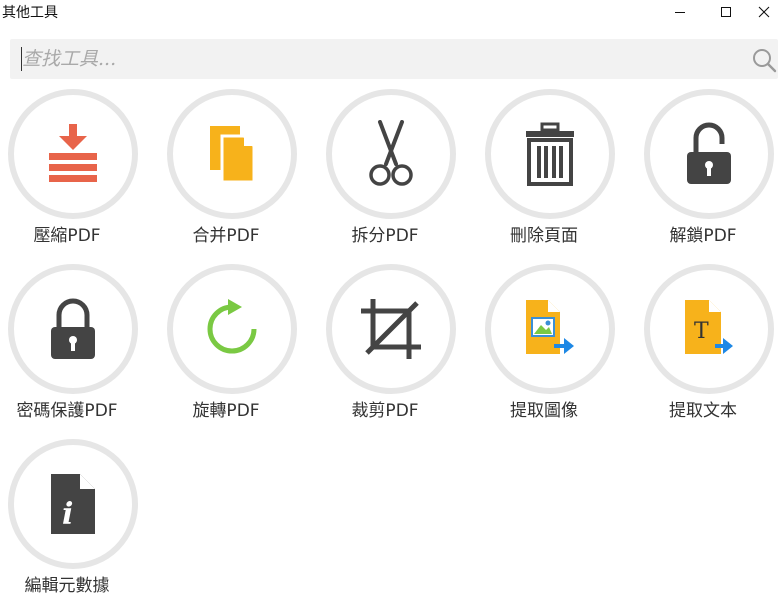 The image size is (781, 599). Describe the element at coordinates (226, 411) in the screenshot. I see `tool-label: 旋轉PDF` at that location.